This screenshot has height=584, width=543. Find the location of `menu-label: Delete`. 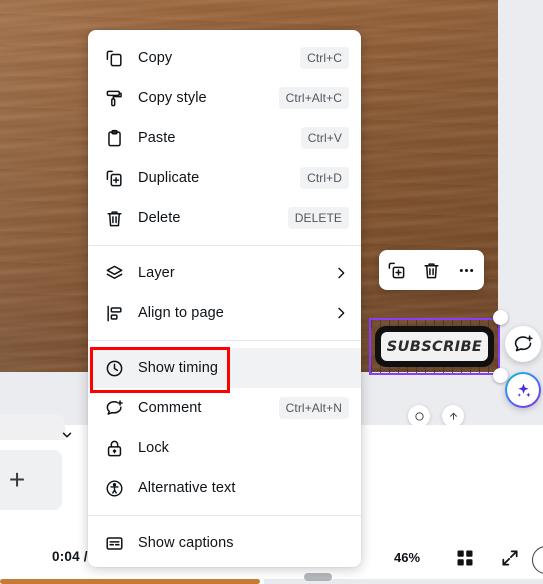

menu-label: Delete is located at coordinates (159, 218).